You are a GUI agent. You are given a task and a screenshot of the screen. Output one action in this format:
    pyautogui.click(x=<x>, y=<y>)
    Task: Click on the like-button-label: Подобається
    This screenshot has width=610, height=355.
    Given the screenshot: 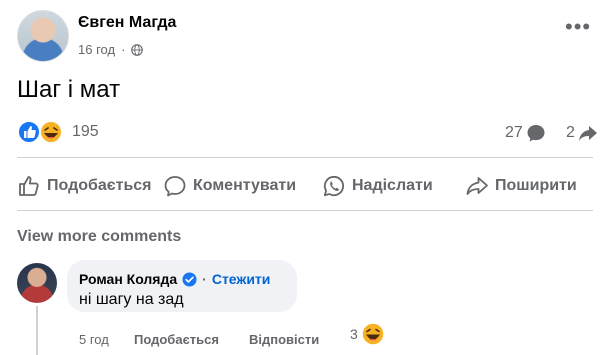 What is the action you would take?
    pyautogui.click(x=99, y=185)
    